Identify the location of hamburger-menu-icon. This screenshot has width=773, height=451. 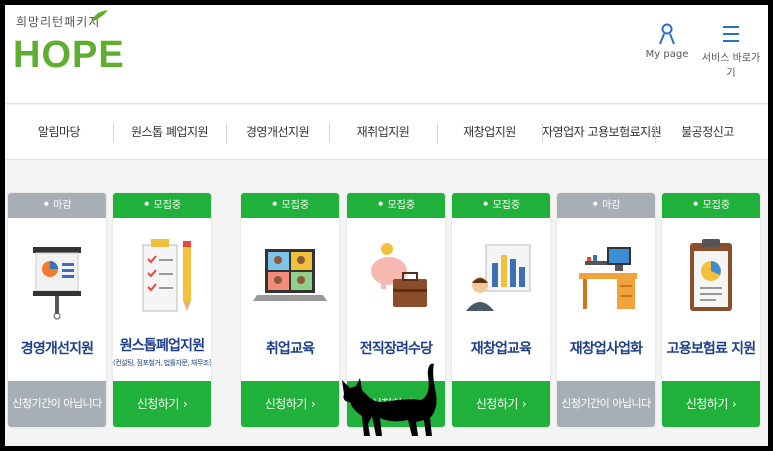
(731, 34).